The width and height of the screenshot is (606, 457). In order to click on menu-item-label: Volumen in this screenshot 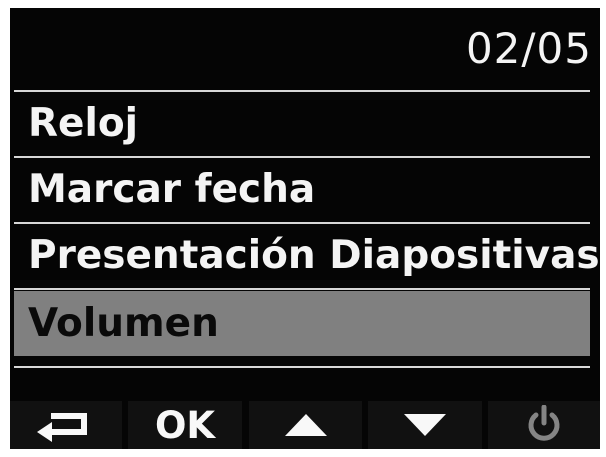, I will do `click(123, 323)`.